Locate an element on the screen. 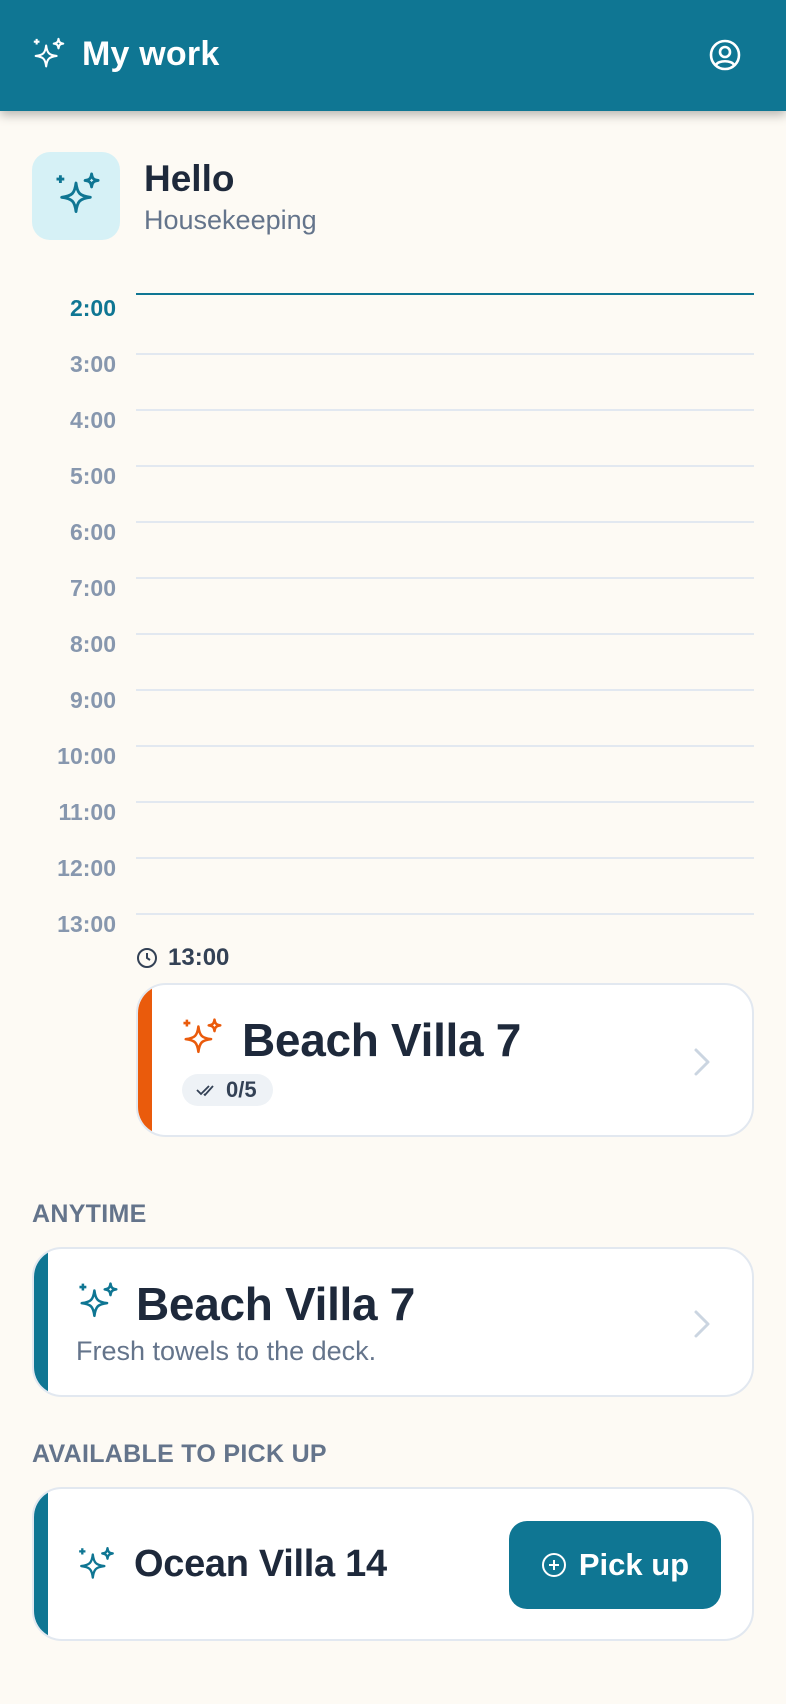 This screenshot has width=786, height=1704. app-header: My work is located at coordinates (393, 55).